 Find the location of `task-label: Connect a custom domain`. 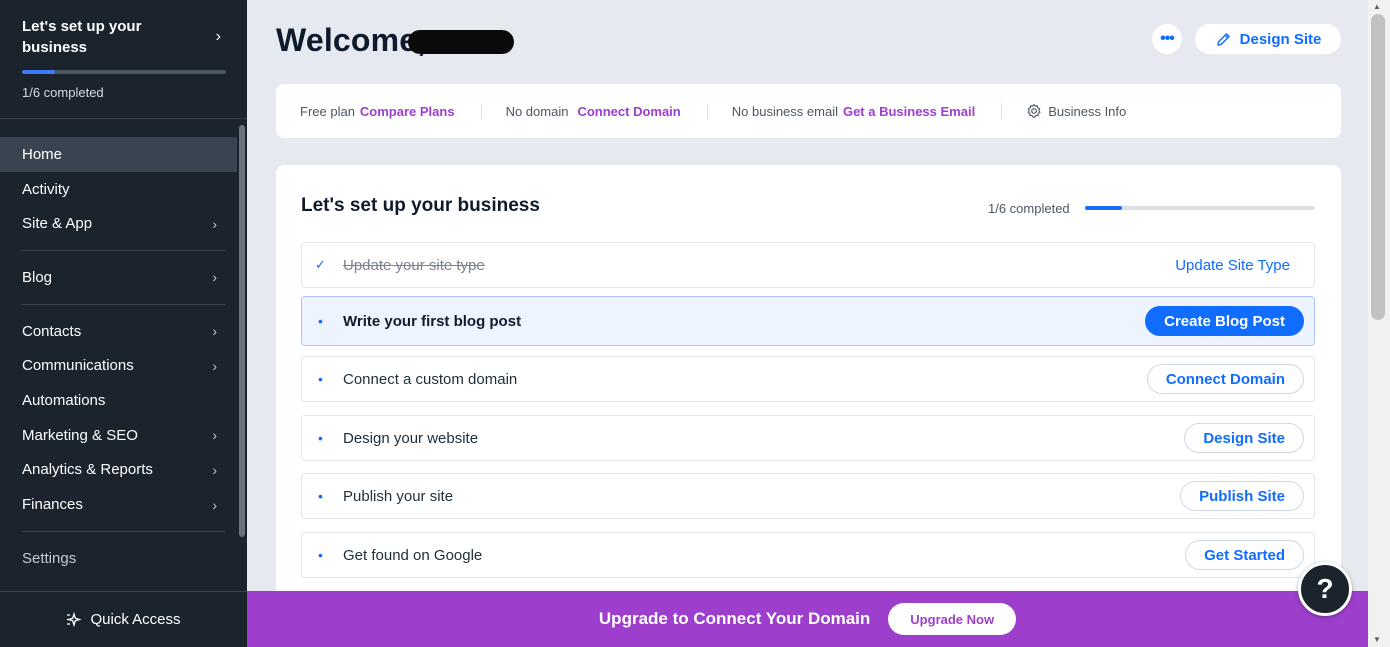

task-label: Connect a custom domain is located at coordinates (430, 379).